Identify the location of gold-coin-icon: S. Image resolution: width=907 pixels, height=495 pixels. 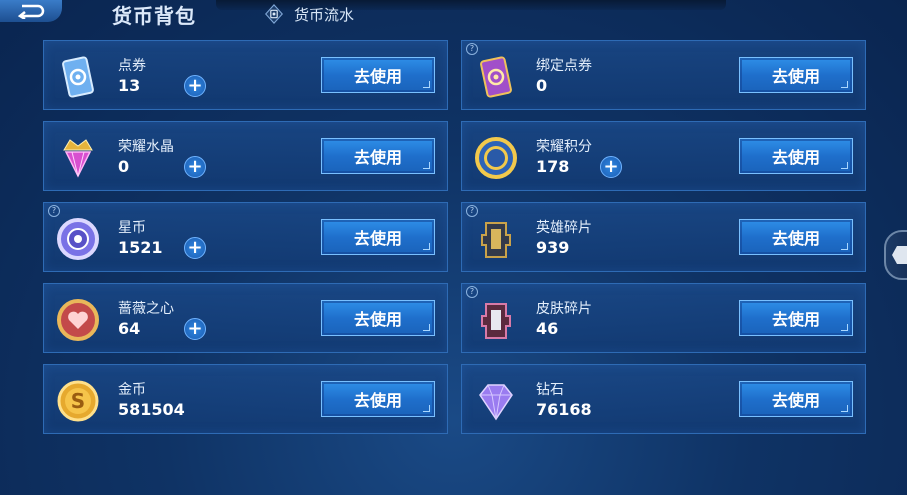
(78, 401).